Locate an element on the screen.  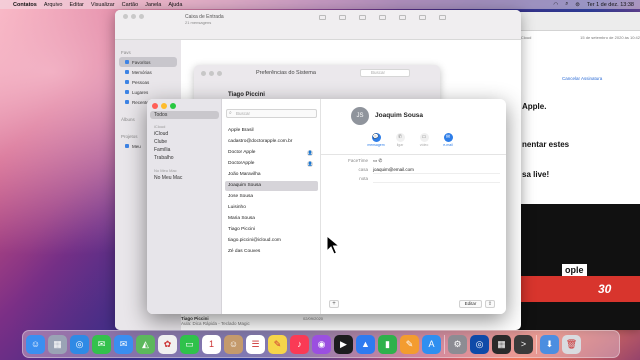
promo-image: ople 30 is located at coordinates (577, 267).